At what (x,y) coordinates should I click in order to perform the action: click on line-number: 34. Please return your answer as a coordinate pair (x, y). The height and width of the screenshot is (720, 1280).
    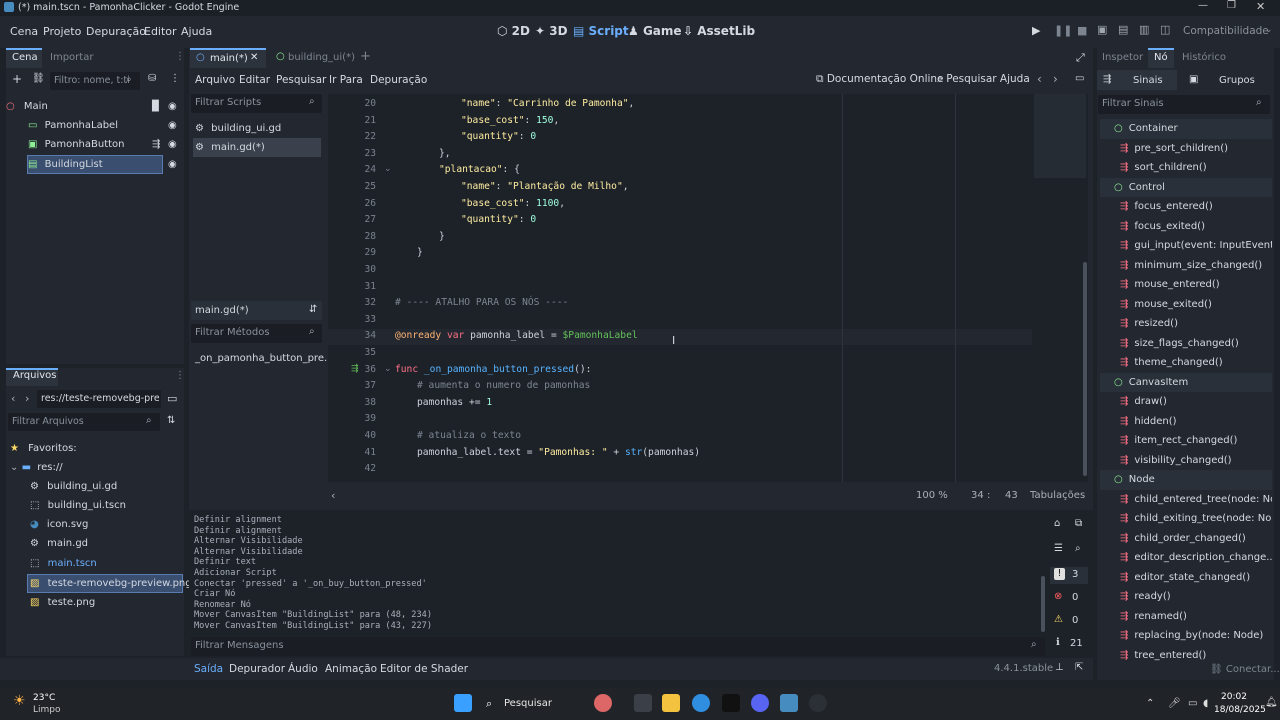
    Looking at the image, I should click on (353, 336).